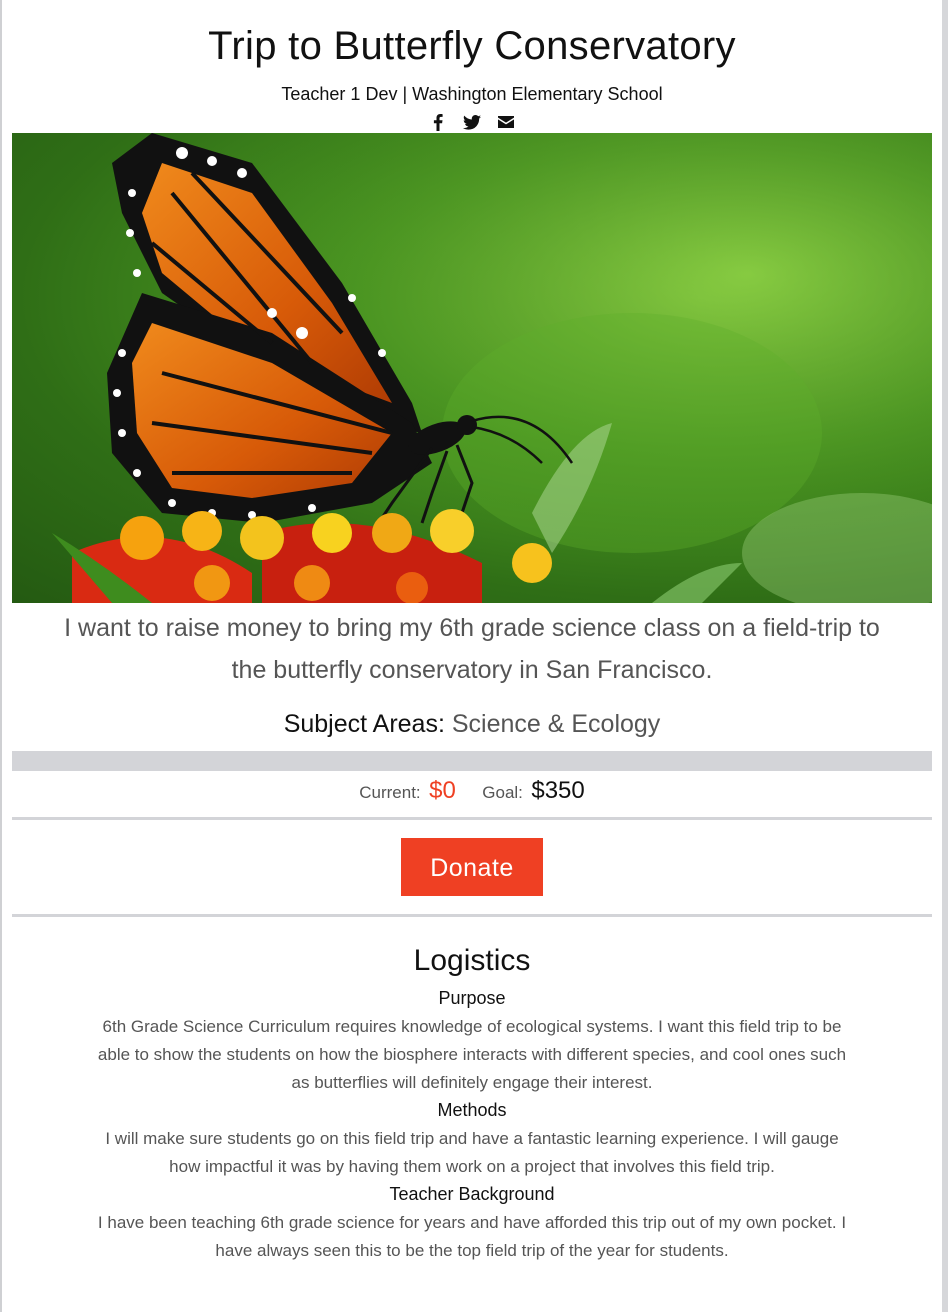 This screenshot has width=948, height=1312. Describe the element at coordinates (438, 122) in the screenshot. I see `facebook-icon` at that location.